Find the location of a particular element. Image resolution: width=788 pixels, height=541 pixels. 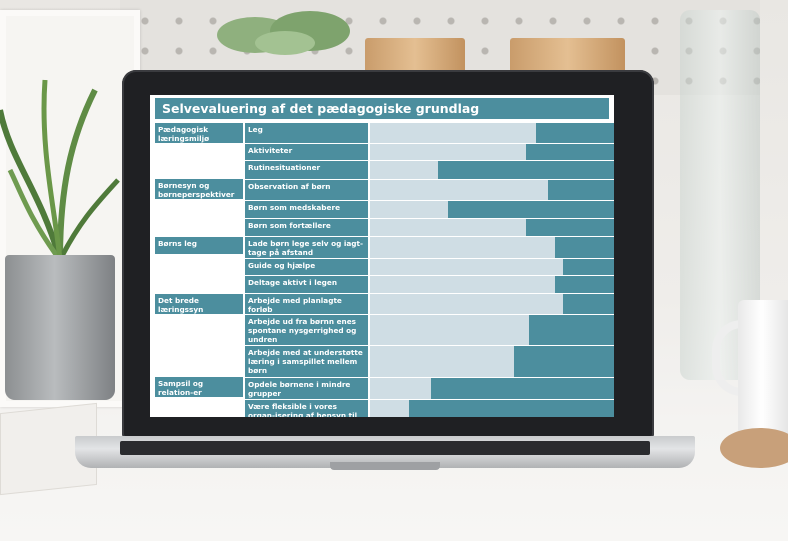

evaluation-row: Aktiviteter is located at coordinates (429, 152).